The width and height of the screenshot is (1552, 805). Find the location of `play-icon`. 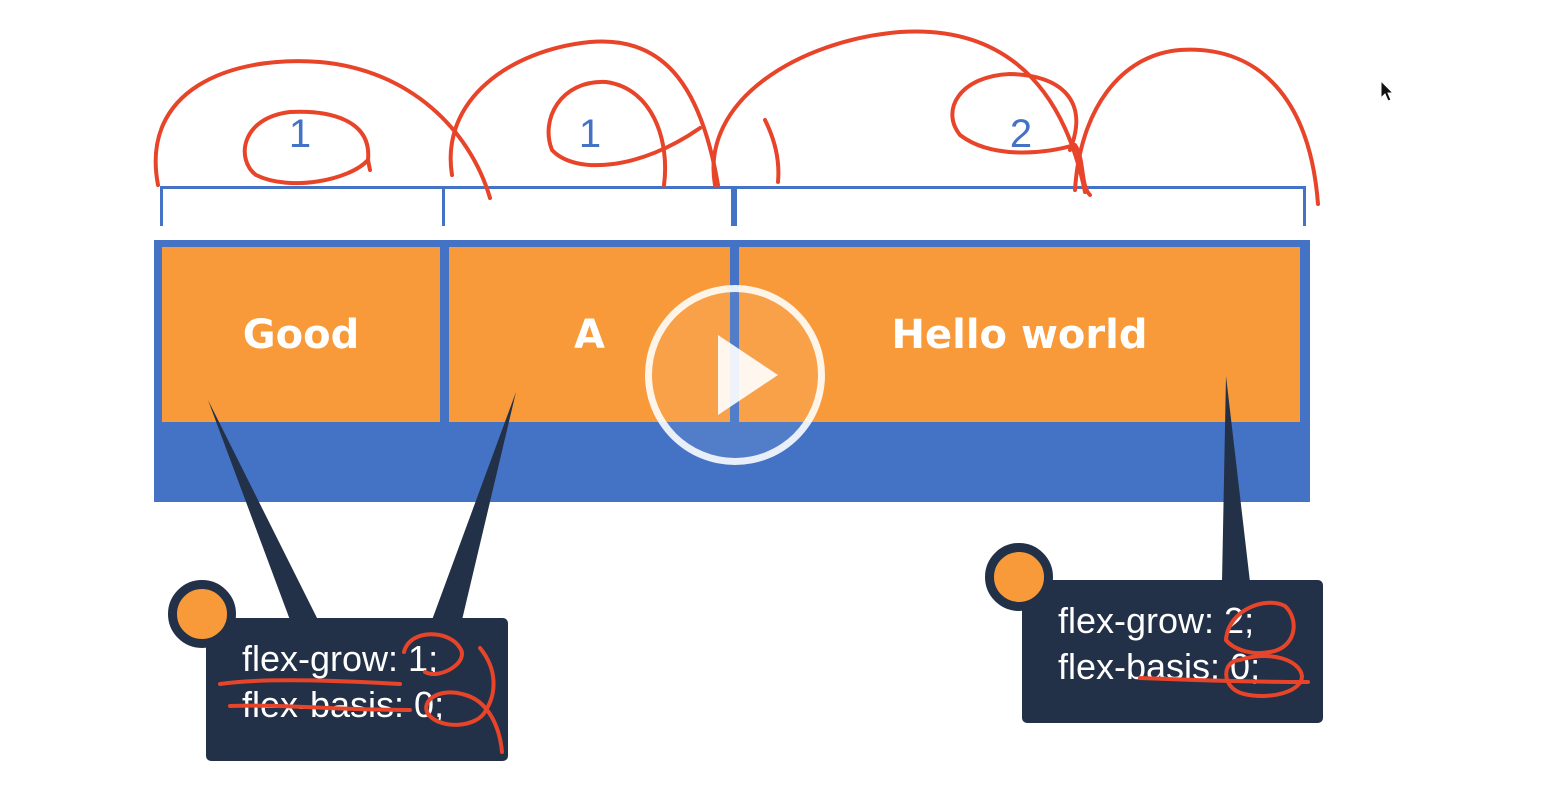

play-icon is located at coordinates (748, 375).